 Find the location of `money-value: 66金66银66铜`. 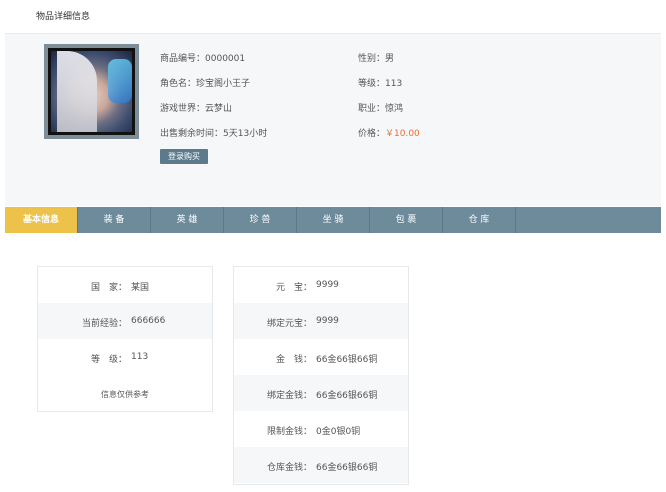

money-value: 66金66银66铜 is located at coordinates (347, 360).